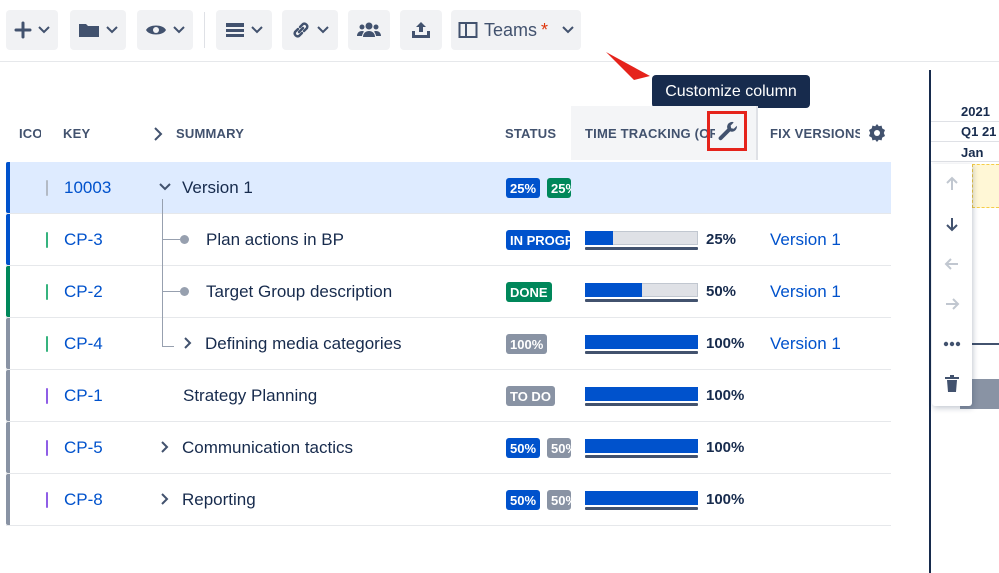 This screenshot has height=573, width=999. What do you see at coordinates (721, 239) in the screenshot?
I see `time-tracking-percent: 25%` at bounding box center [721, 239].